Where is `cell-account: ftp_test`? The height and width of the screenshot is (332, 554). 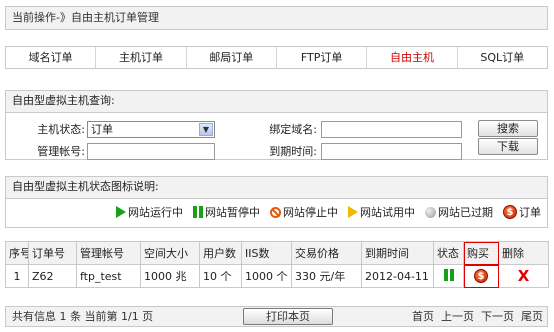
cell-account: ftp_test is located at coordinates (108, 276).